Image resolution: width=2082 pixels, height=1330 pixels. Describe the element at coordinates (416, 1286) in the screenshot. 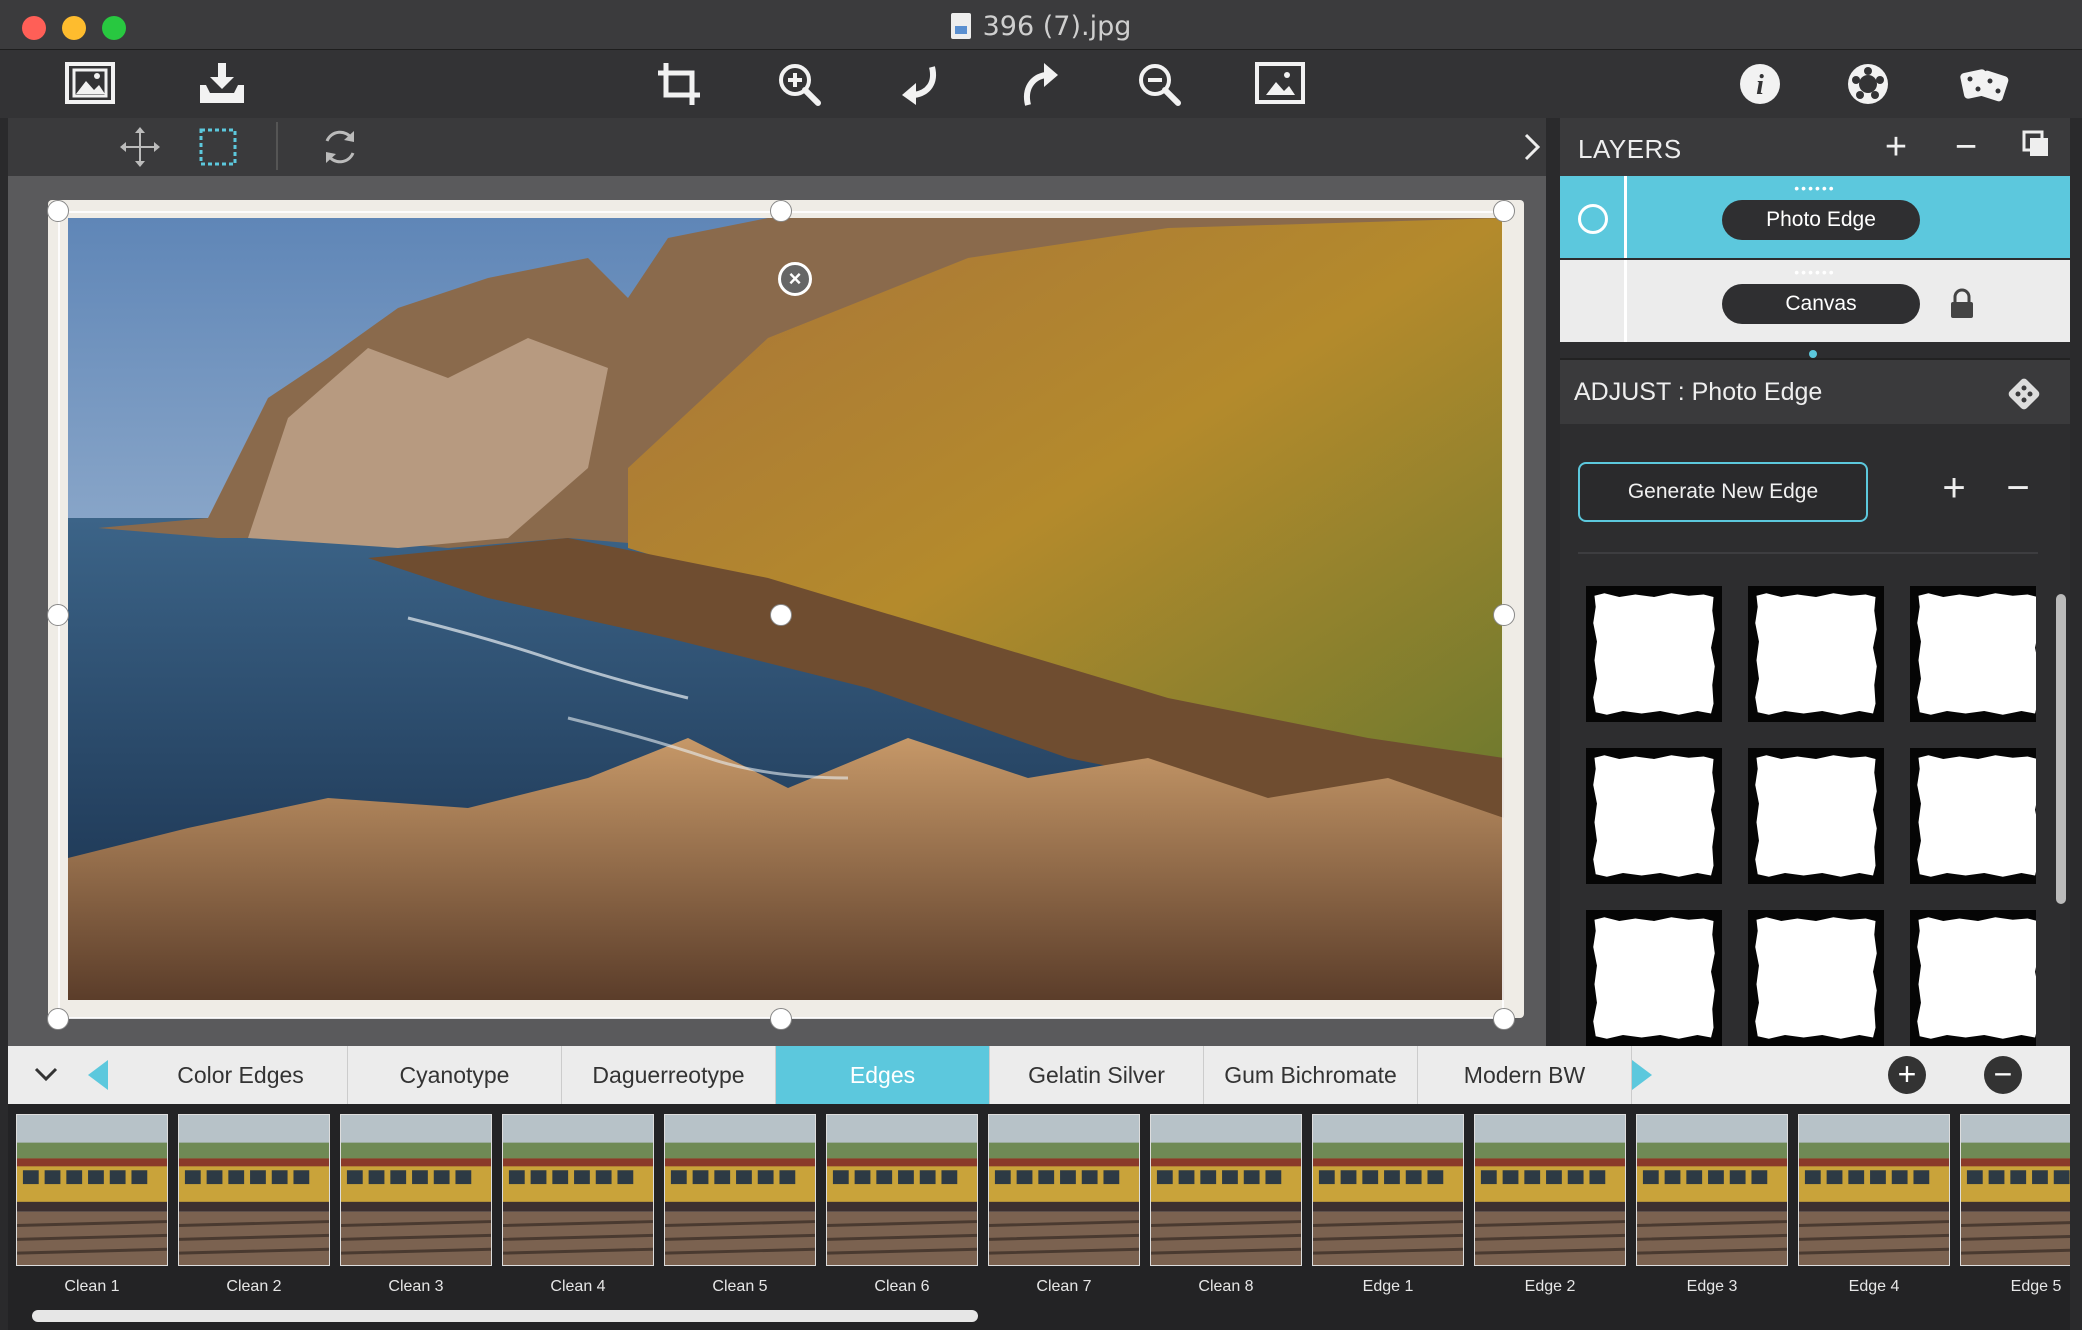

I see `preset-label: Clean 3` at that location.